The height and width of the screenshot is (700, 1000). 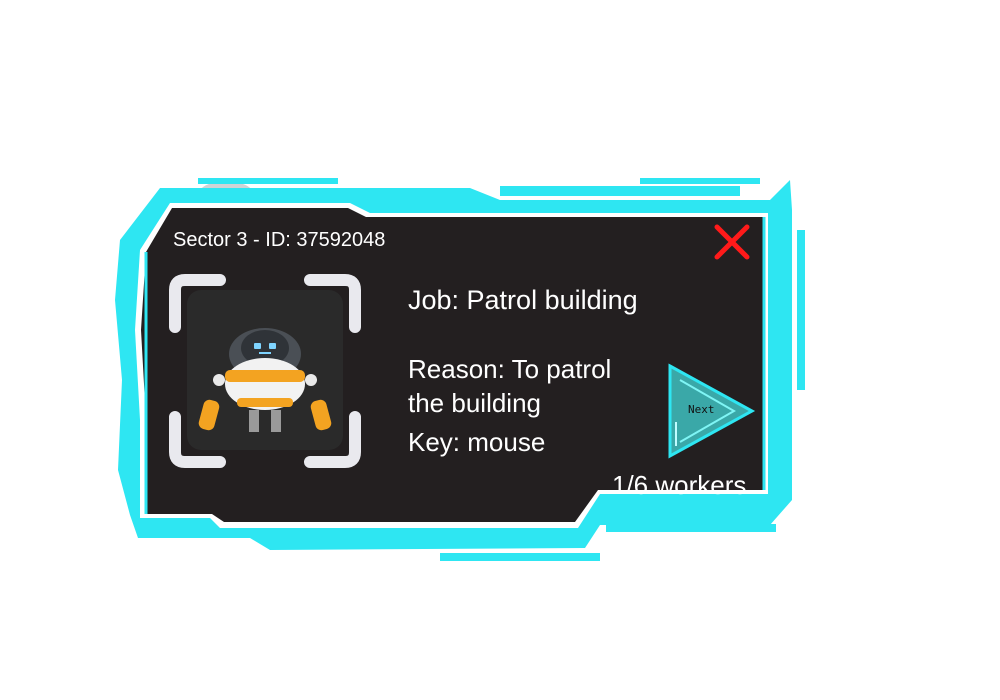 I want to click on sector-id-label: Sector 3 - ID: 37592048, so click(x=279, y=240).